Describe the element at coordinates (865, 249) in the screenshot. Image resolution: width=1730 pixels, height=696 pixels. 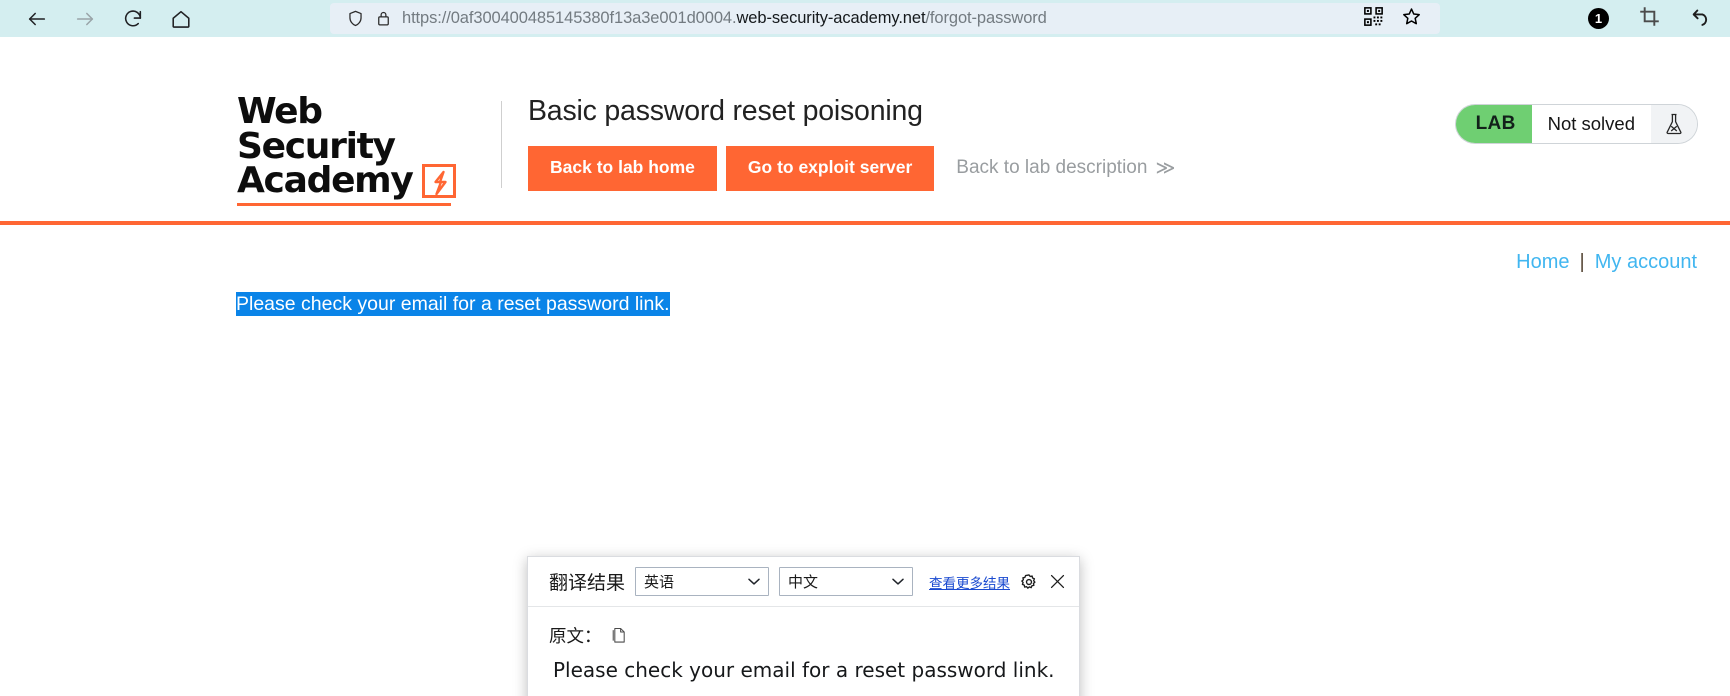
I see `account-nav: Home | My account` at that location.